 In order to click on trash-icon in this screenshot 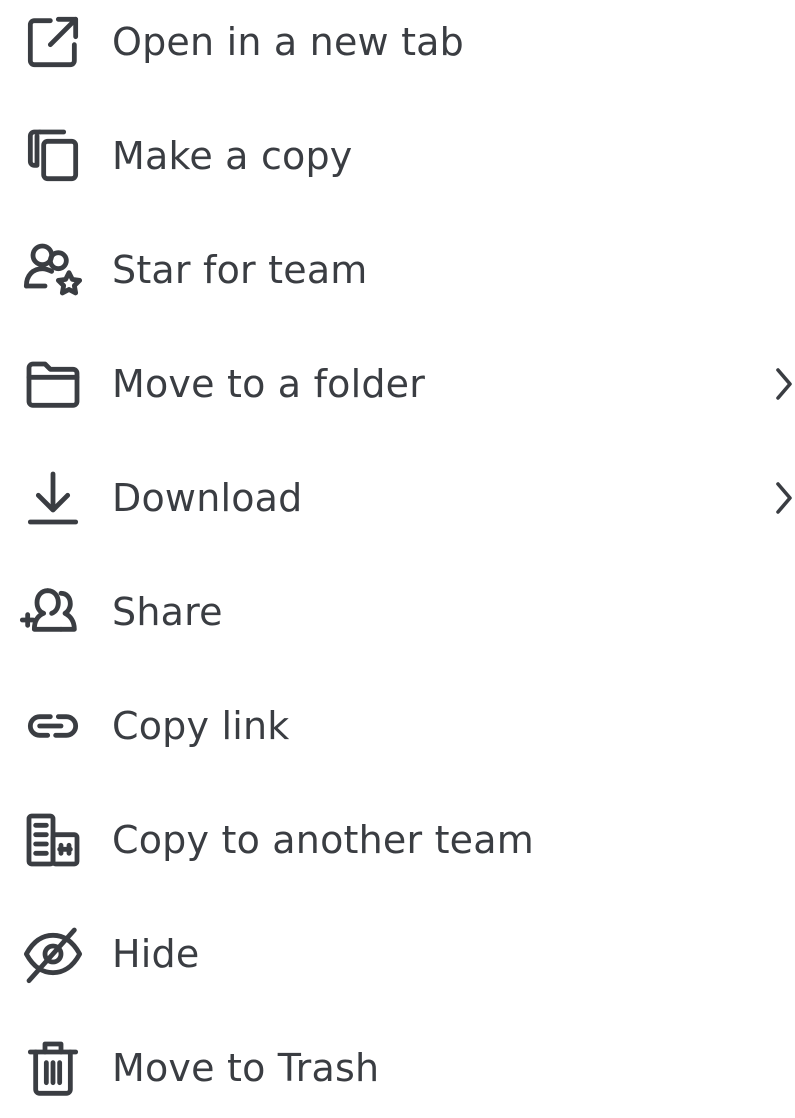, I will do `click(53, 1068)`.